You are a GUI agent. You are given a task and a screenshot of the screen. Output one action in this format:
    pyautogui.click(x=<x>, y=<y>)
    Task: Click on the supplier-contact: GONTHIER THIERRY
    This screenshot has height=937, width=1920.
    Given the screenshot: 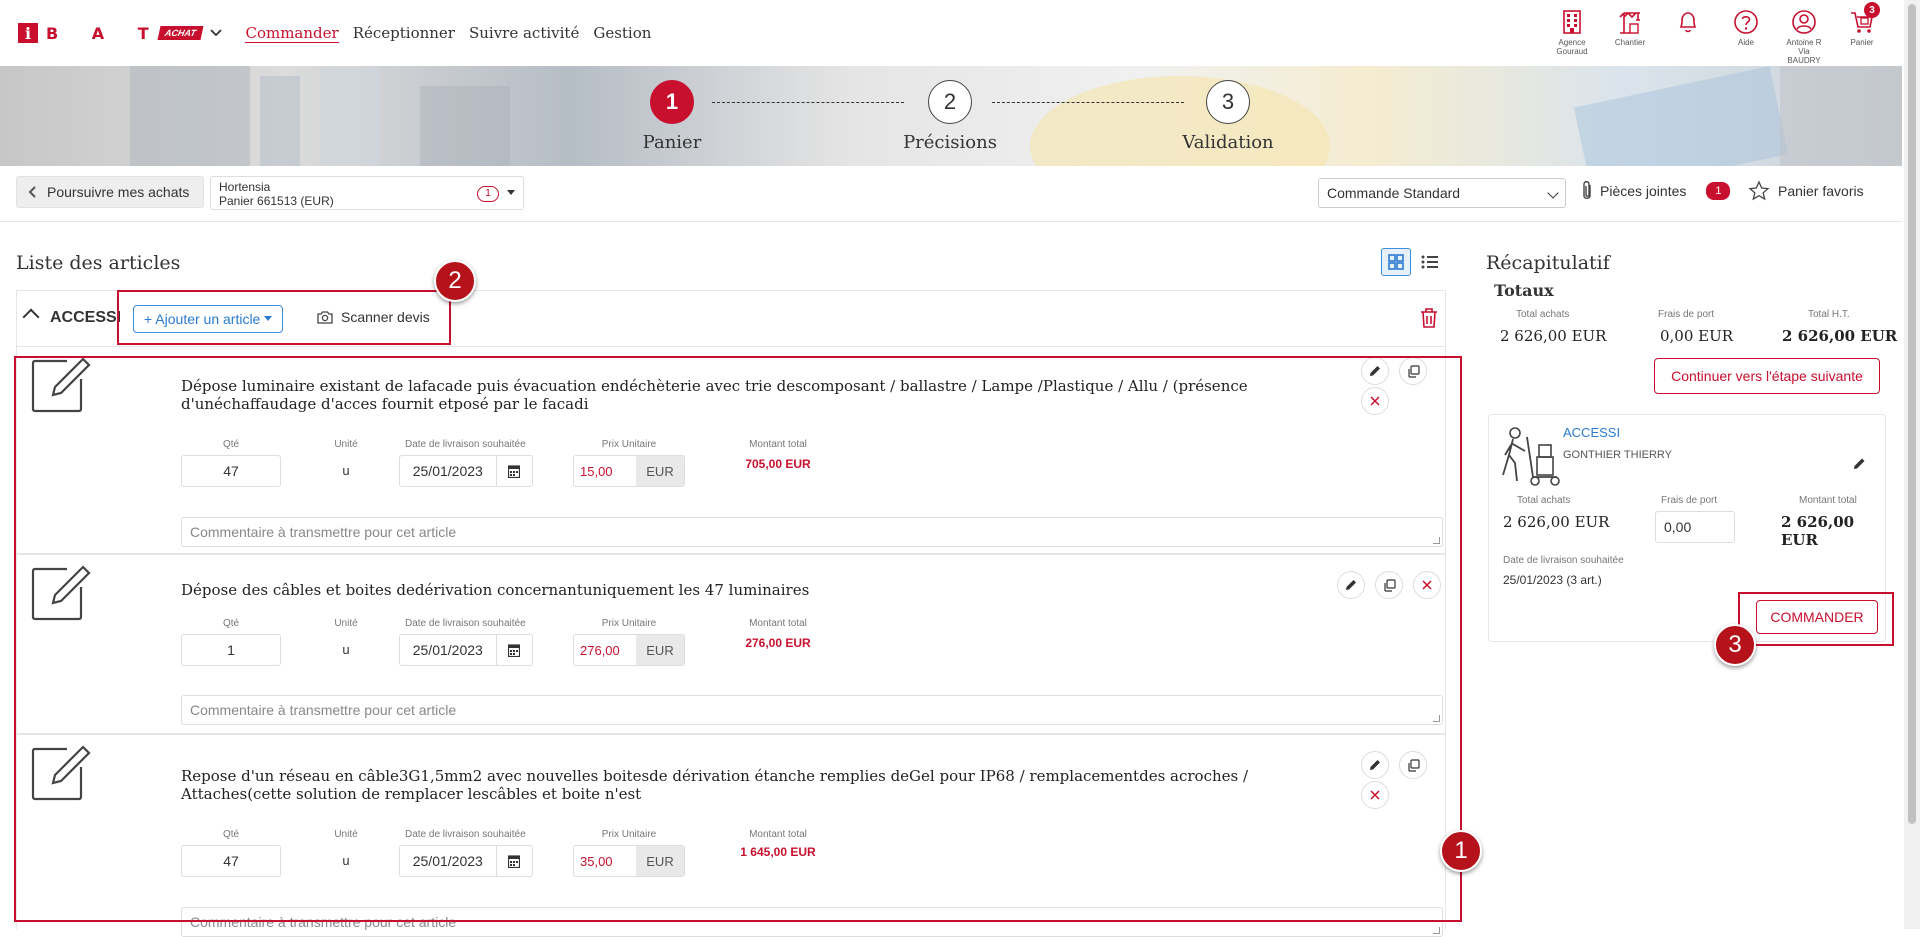 What is the action you would take?
    pyautogui.click(x=1617, y=455)
    